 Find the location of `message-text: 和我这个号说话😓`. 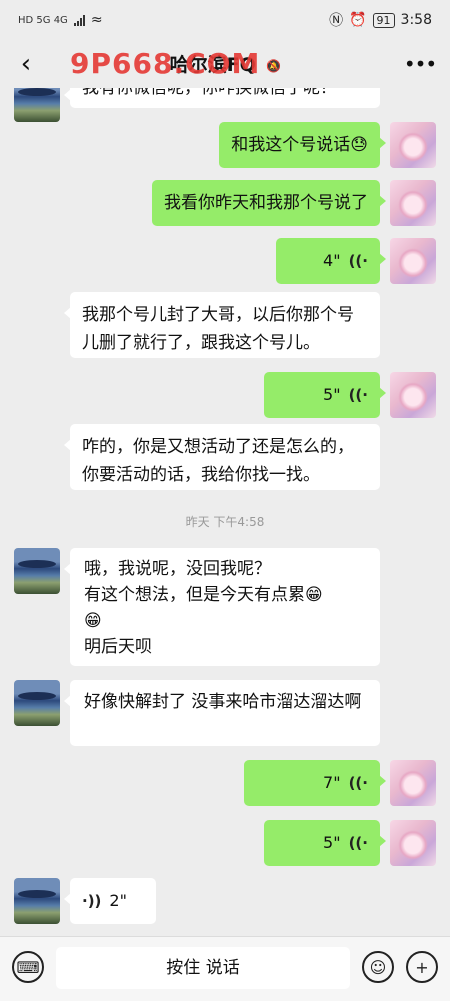

message-text: 和我这个号说话😓 is located at coordinates (299, 145).